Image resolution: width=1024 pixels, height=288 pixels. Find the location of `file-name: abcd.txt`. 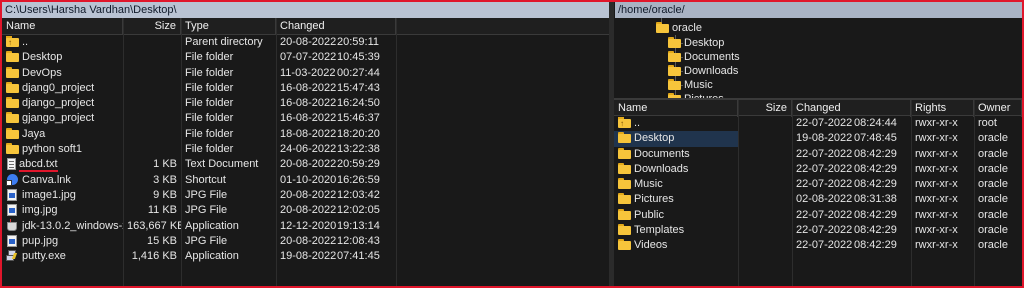

file-name: abcd.txt is located at coordinates (38, 165).